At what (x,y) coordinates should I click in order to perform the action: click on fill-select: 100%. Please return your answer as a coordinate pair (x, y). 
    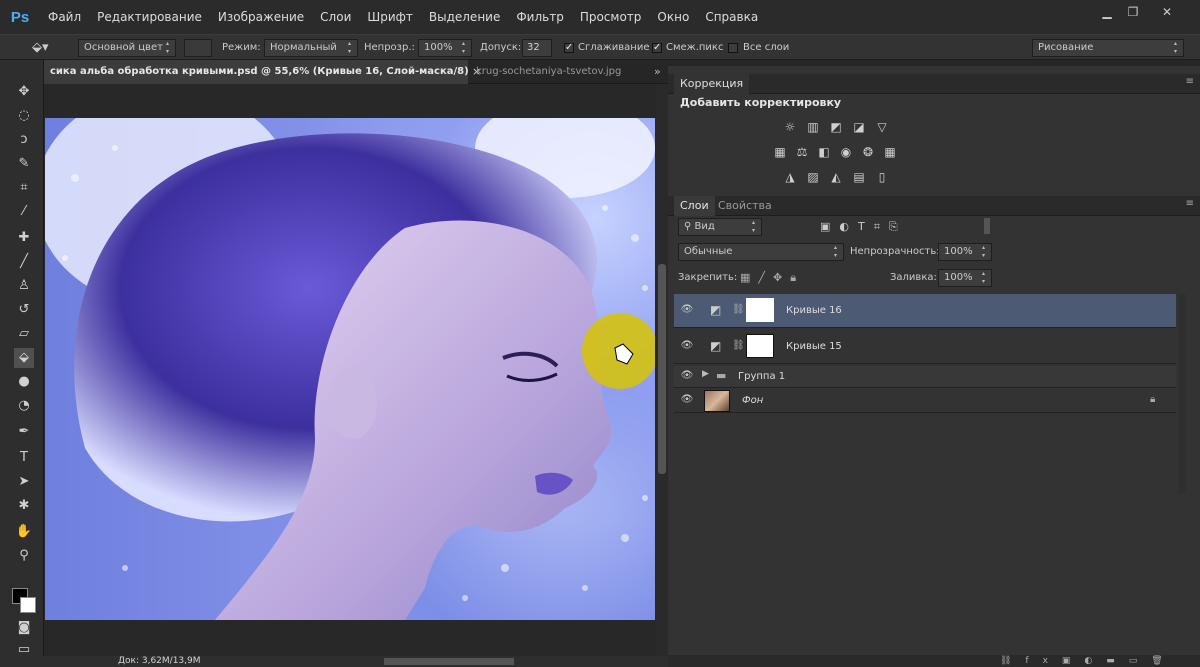
    Looking at the image, I should click on (965, 278).